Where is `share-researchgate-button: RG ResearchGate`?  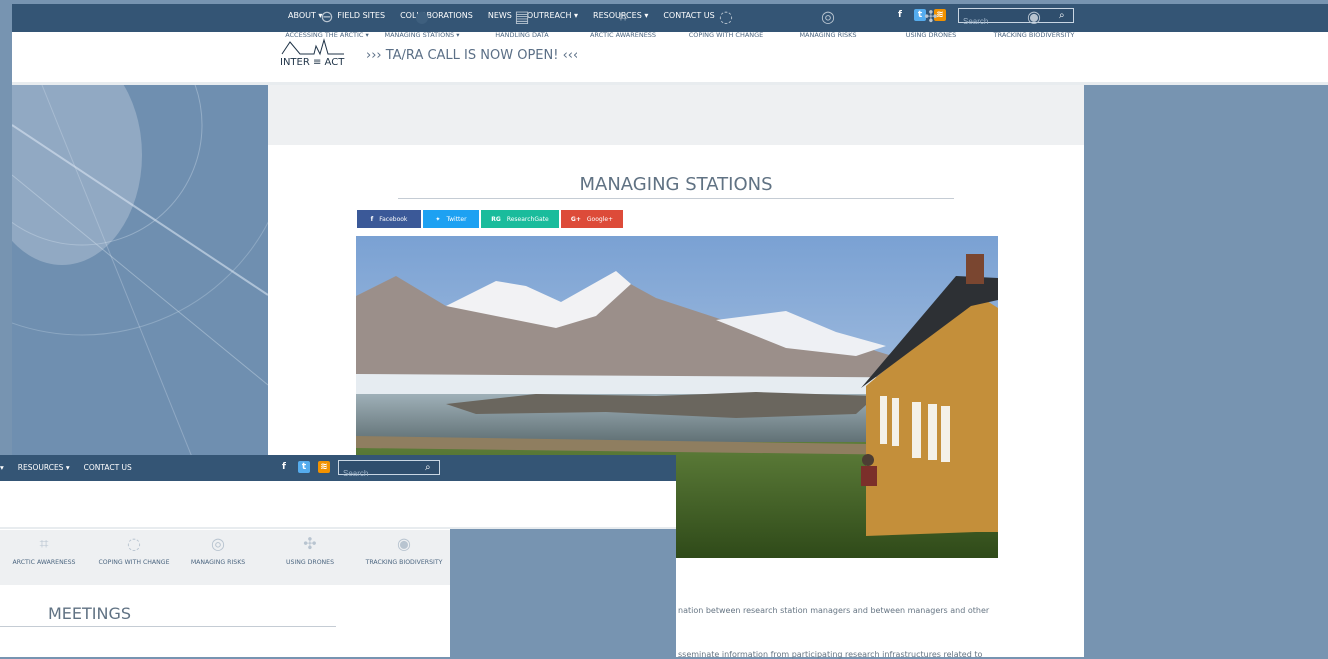
share-researchgate-button: RG ResearchGate is located at coordinates (520, 219).